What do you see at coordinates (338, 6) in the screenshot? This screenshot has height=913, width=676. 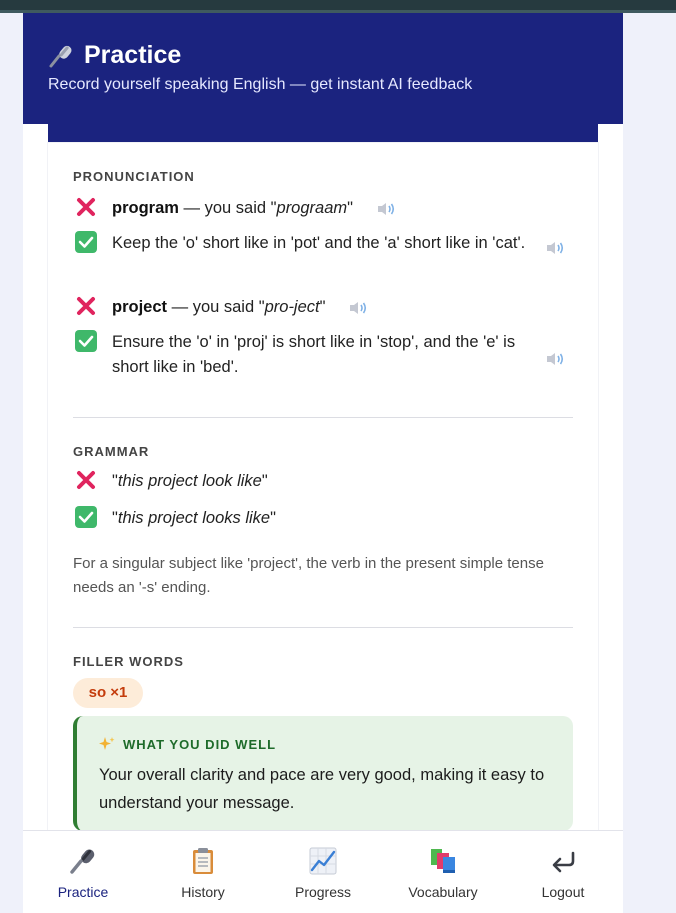 I see `browser-top-strip` at bounding box center [338, 6].